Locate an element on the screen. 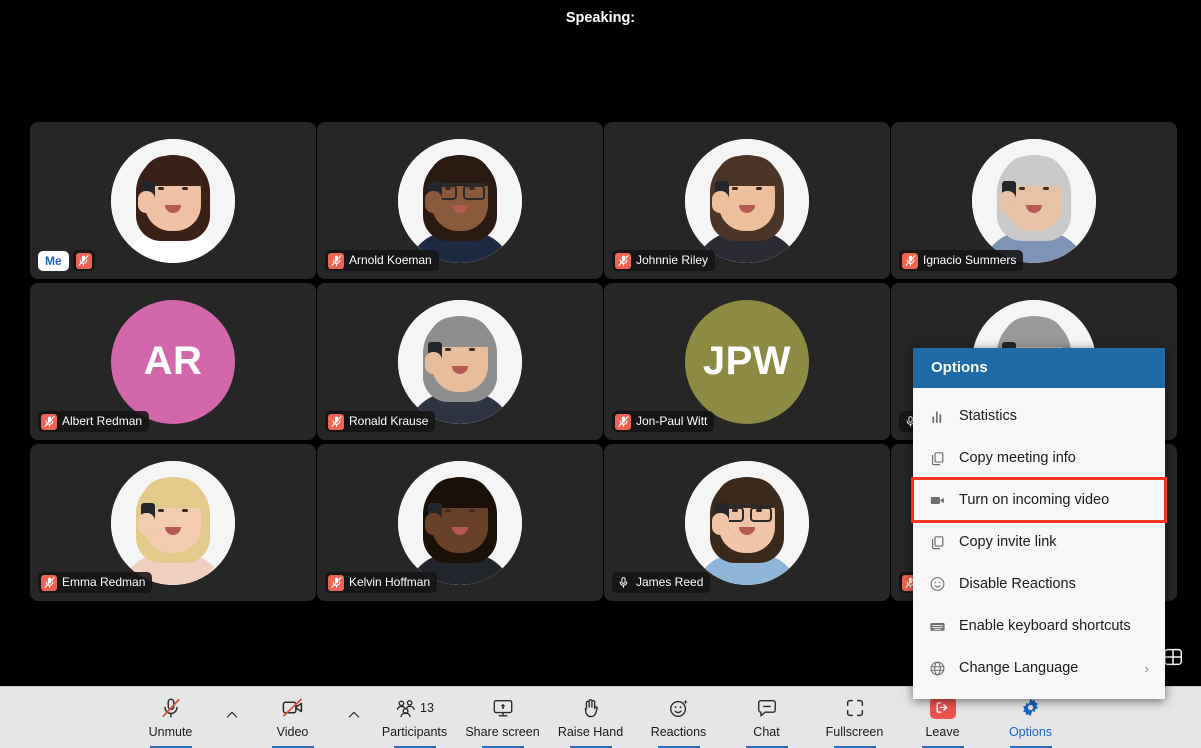  participant-count: 13 is located at coordinates (427, 707).